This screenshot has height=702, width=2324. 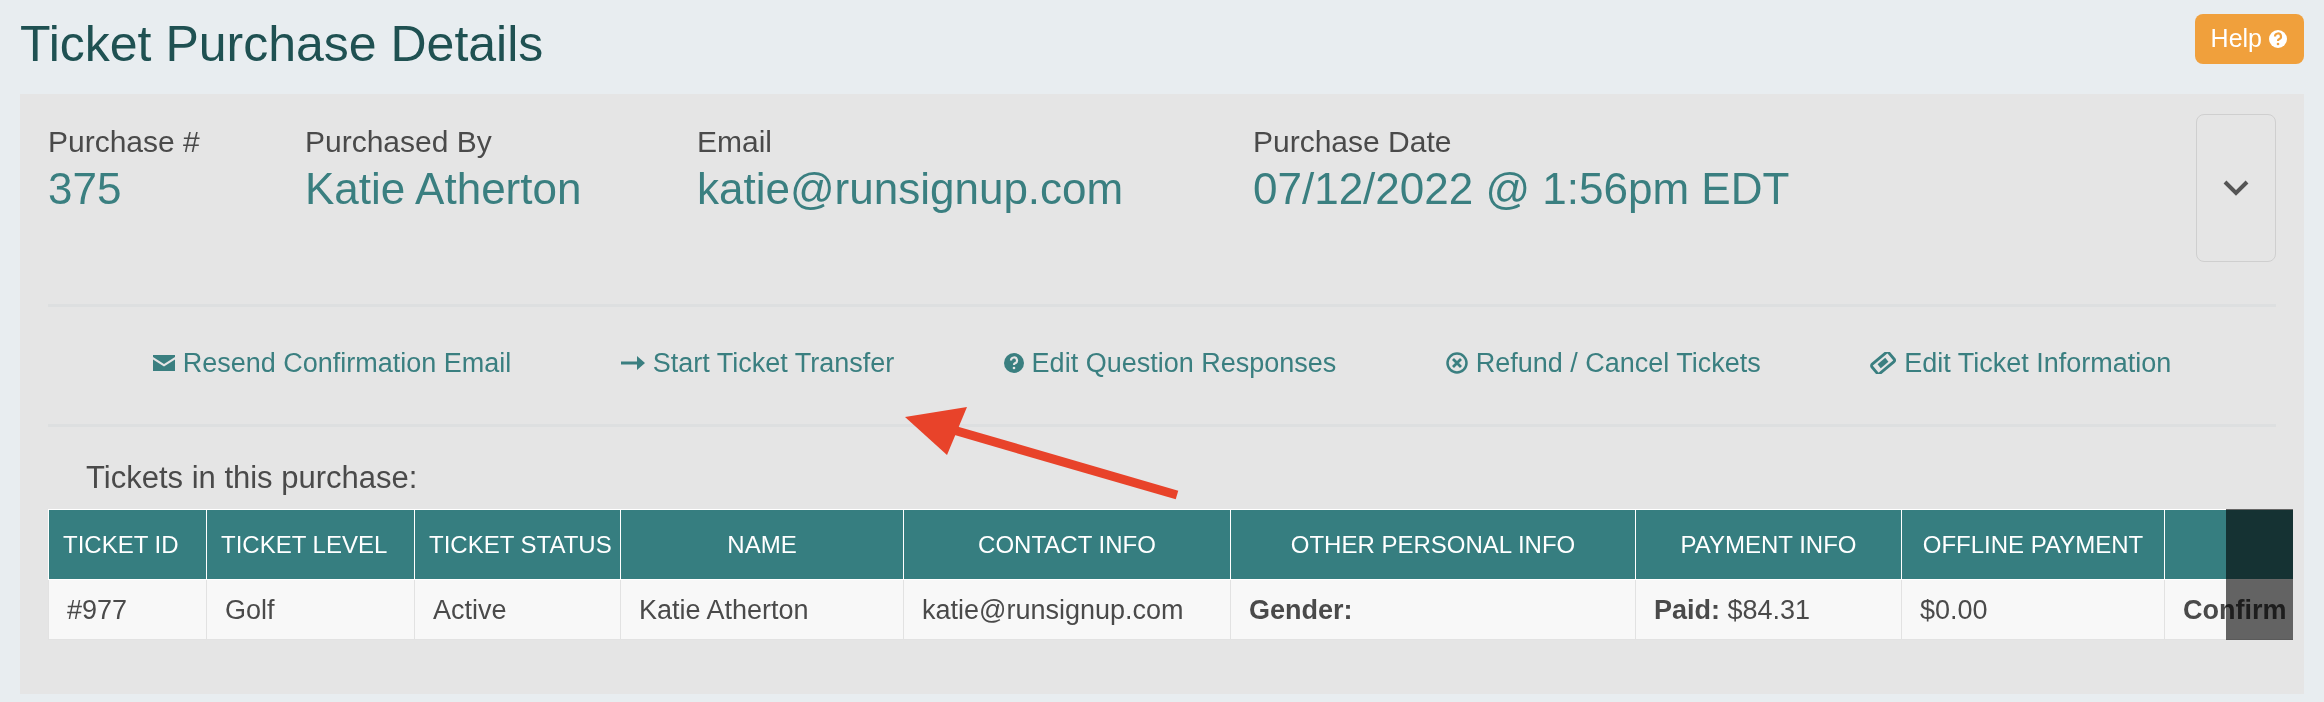 What do you see at coordinates (127, 544) in the screenshot?
I see `column-header: TICKET ID` at bounding box center [127, 544].